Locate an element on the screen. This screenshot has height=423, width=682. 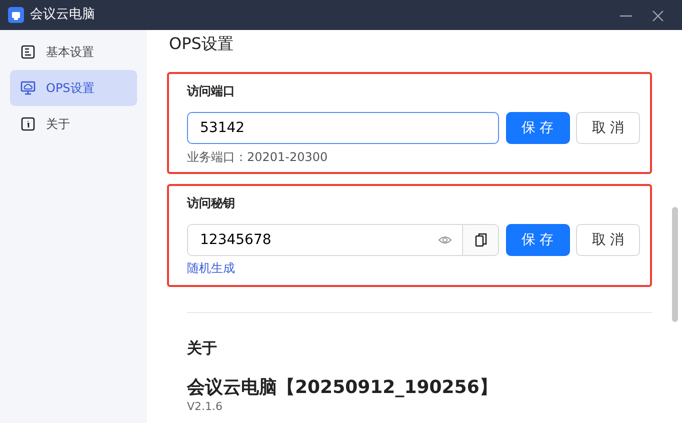
field-label: 访问端口 is located at coordinates (211, 91).